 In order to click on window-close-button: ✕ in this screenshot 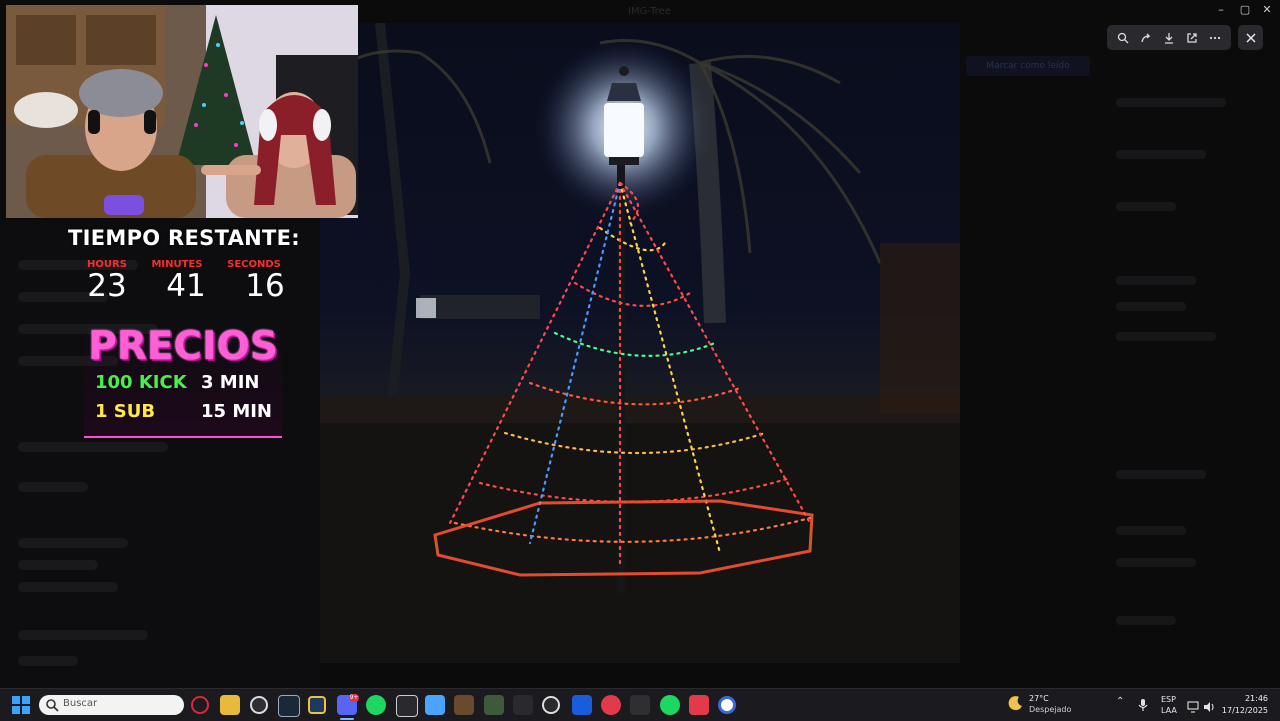, I will do `click(1267, 10)`.